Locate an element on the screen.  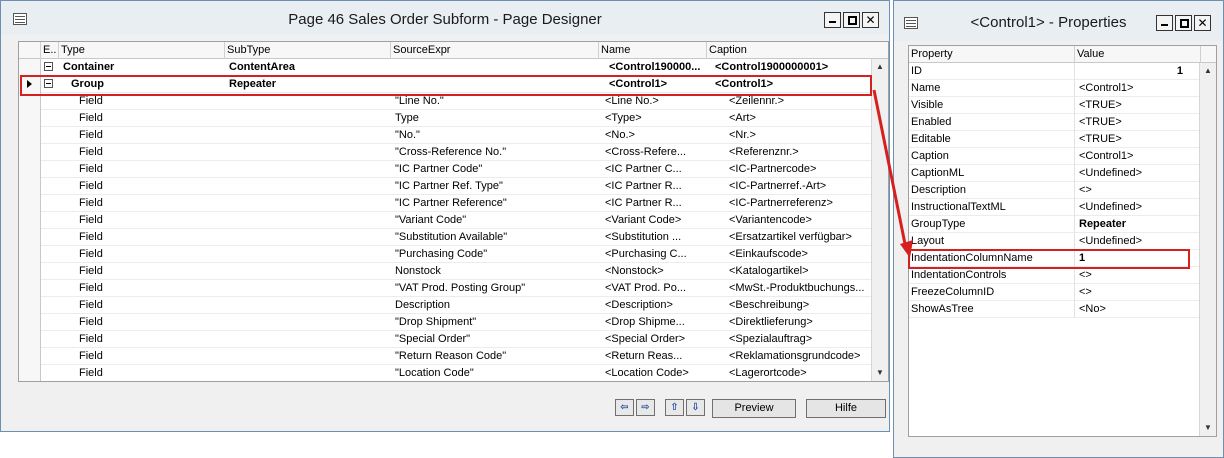
arrow-shaft is located at coordinates (889, 167).